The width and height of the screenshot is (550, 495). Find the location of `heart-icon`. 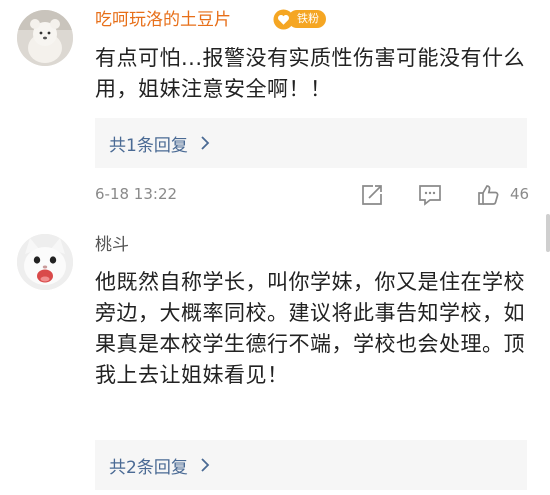

heart-icon is located at coordinates (283, 19).